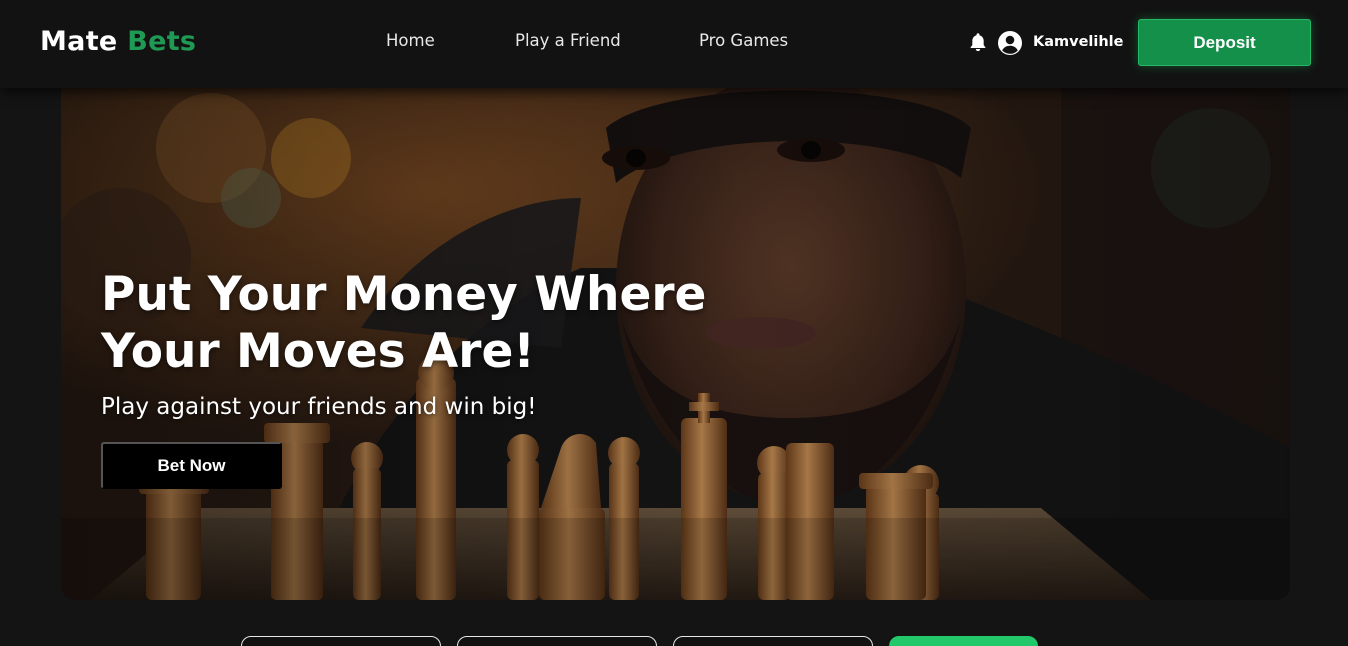 The height and width of the screenshot is (646, 1348). Describe the element at coordinates (963, 641) in the screenshot. I see `game-tab-active` at that location.